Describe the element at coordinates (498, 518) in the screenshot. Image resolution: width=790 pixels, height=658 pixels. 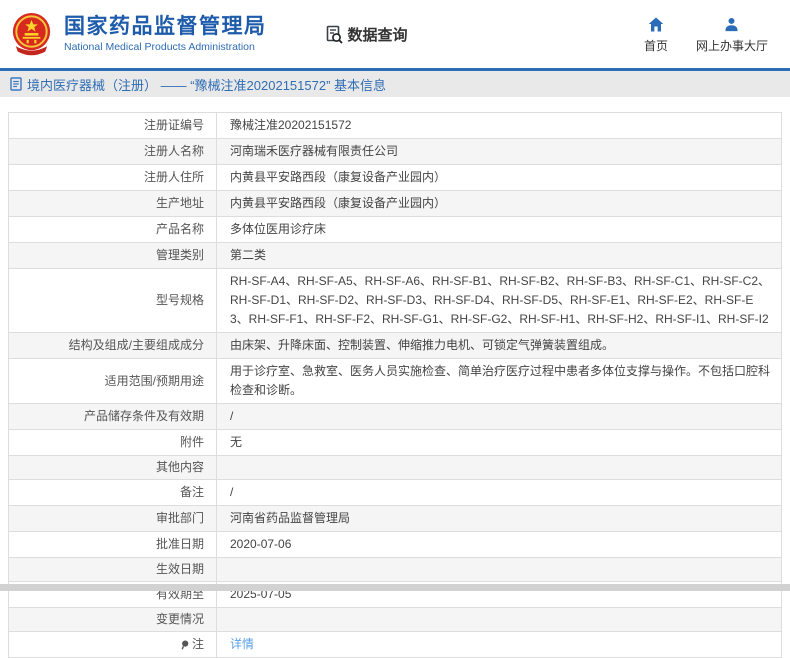
I see `row-value: 河南省药品监督管理局` at that location.